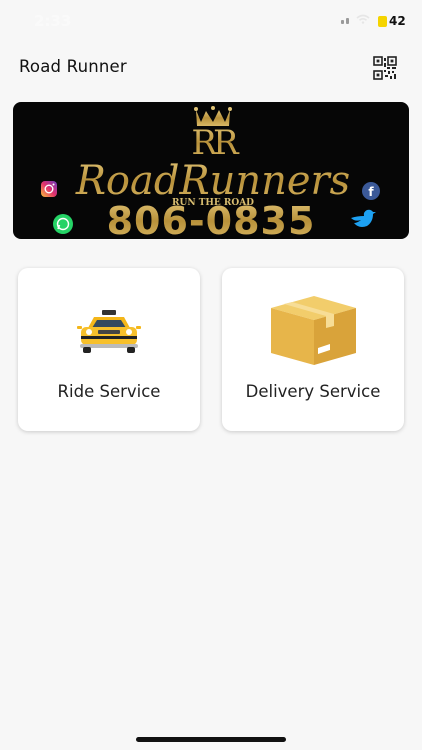 The width and height of the screenshot is (422, 750). Describe the element at coordinates (73, 66) in the screenshot. I see `page-title: Road Runner` at that location.